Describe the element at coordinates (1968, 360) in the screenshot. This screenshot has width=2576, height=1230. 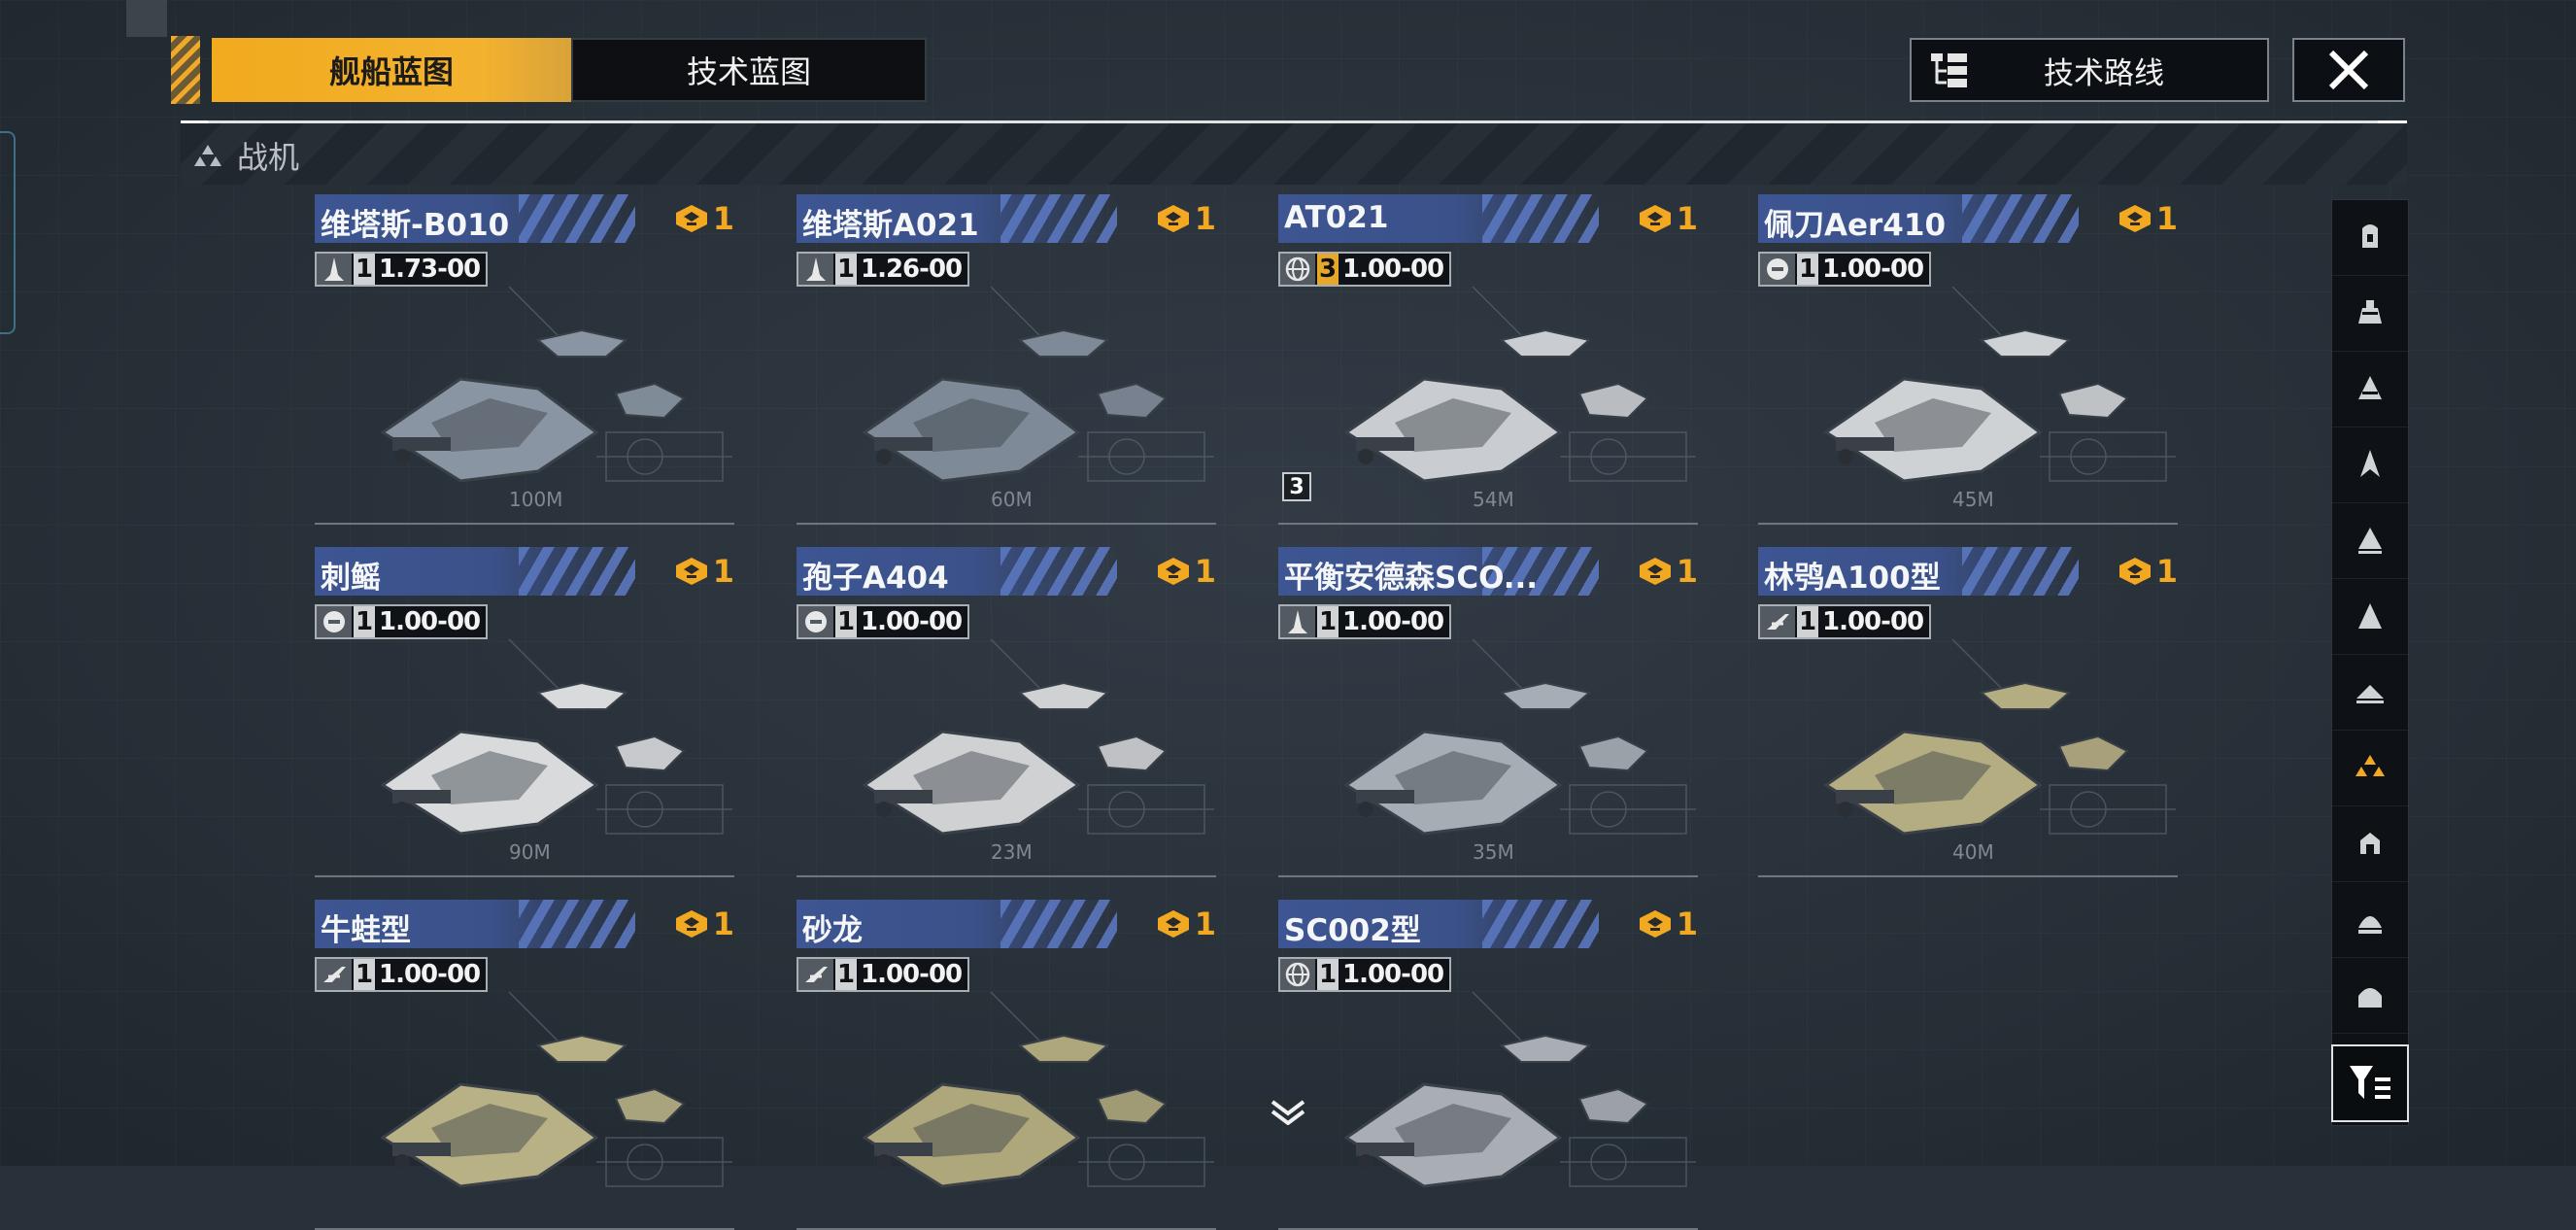
I see `ship-card: 佩刀Aer410 1 1 1.00-00 45M` at that location.